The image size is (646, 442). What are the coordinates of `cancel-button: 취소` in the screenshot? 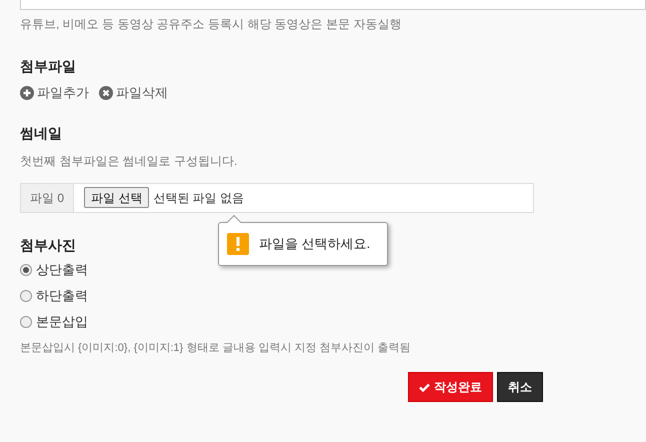 It's located at (520, 387).